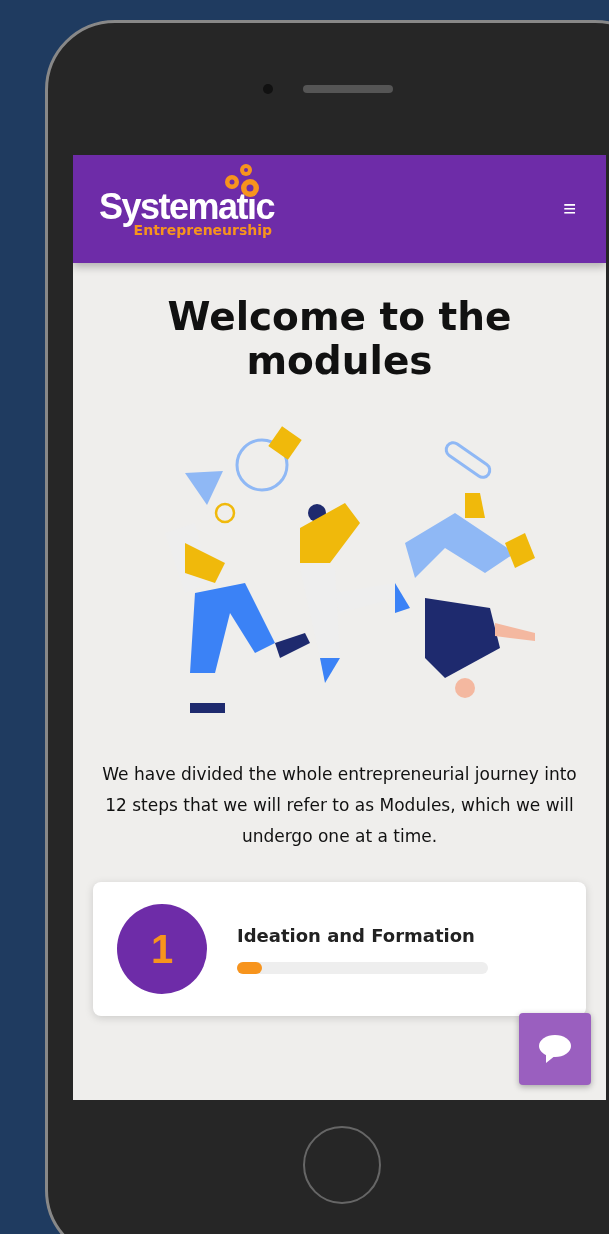 The height and width of the screenshot is (1234, 609). I want to click on module-number: 1, so click(162, 949).